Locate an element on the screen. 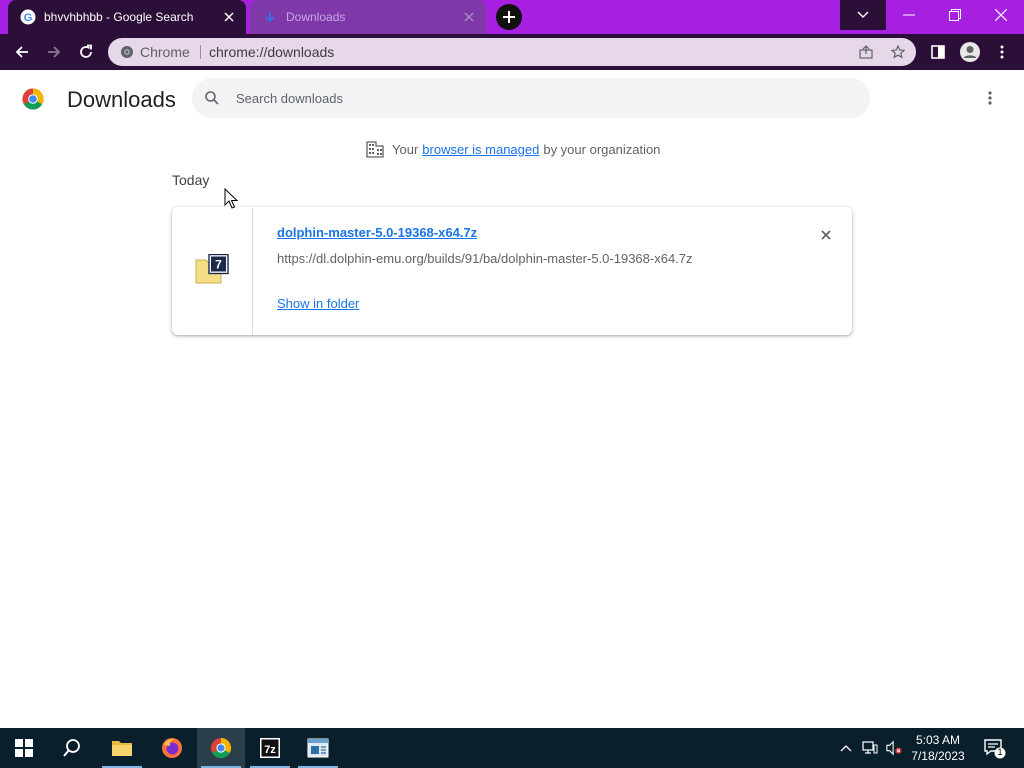 The width and height of the screenshot is (1024, 768). 7zip-file-icon: 7 is located at coordinates (212, 269).